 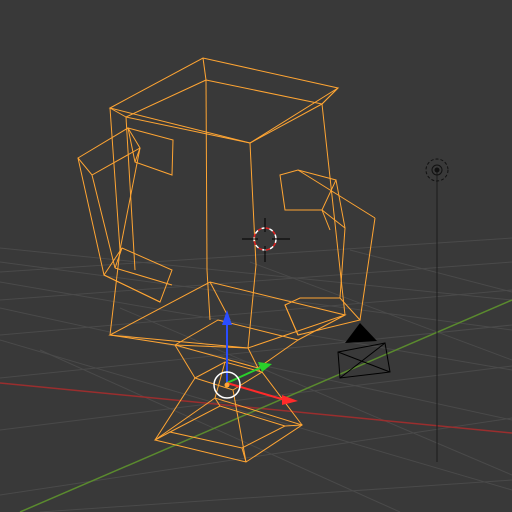 What do you see at coordinates (255, 357) in the screenshot?
I see `transform-gizmo-icon` at bounding box center [255, 357].